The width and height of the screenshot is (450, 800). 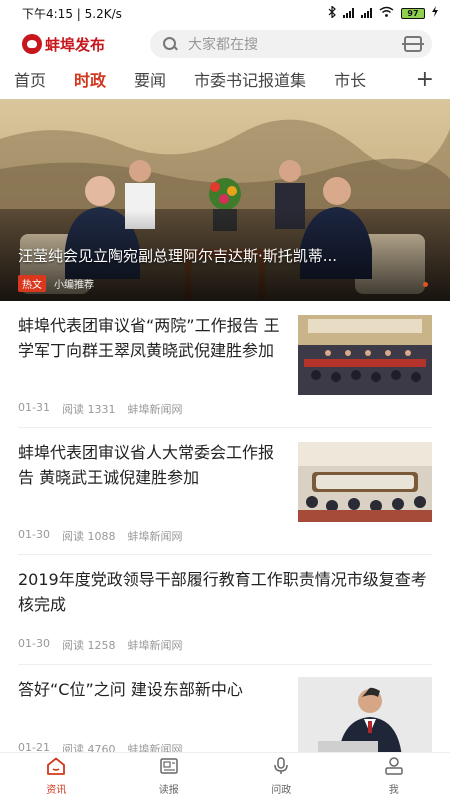 I want to click on nav-me: 我, so click(x=394, y=776).